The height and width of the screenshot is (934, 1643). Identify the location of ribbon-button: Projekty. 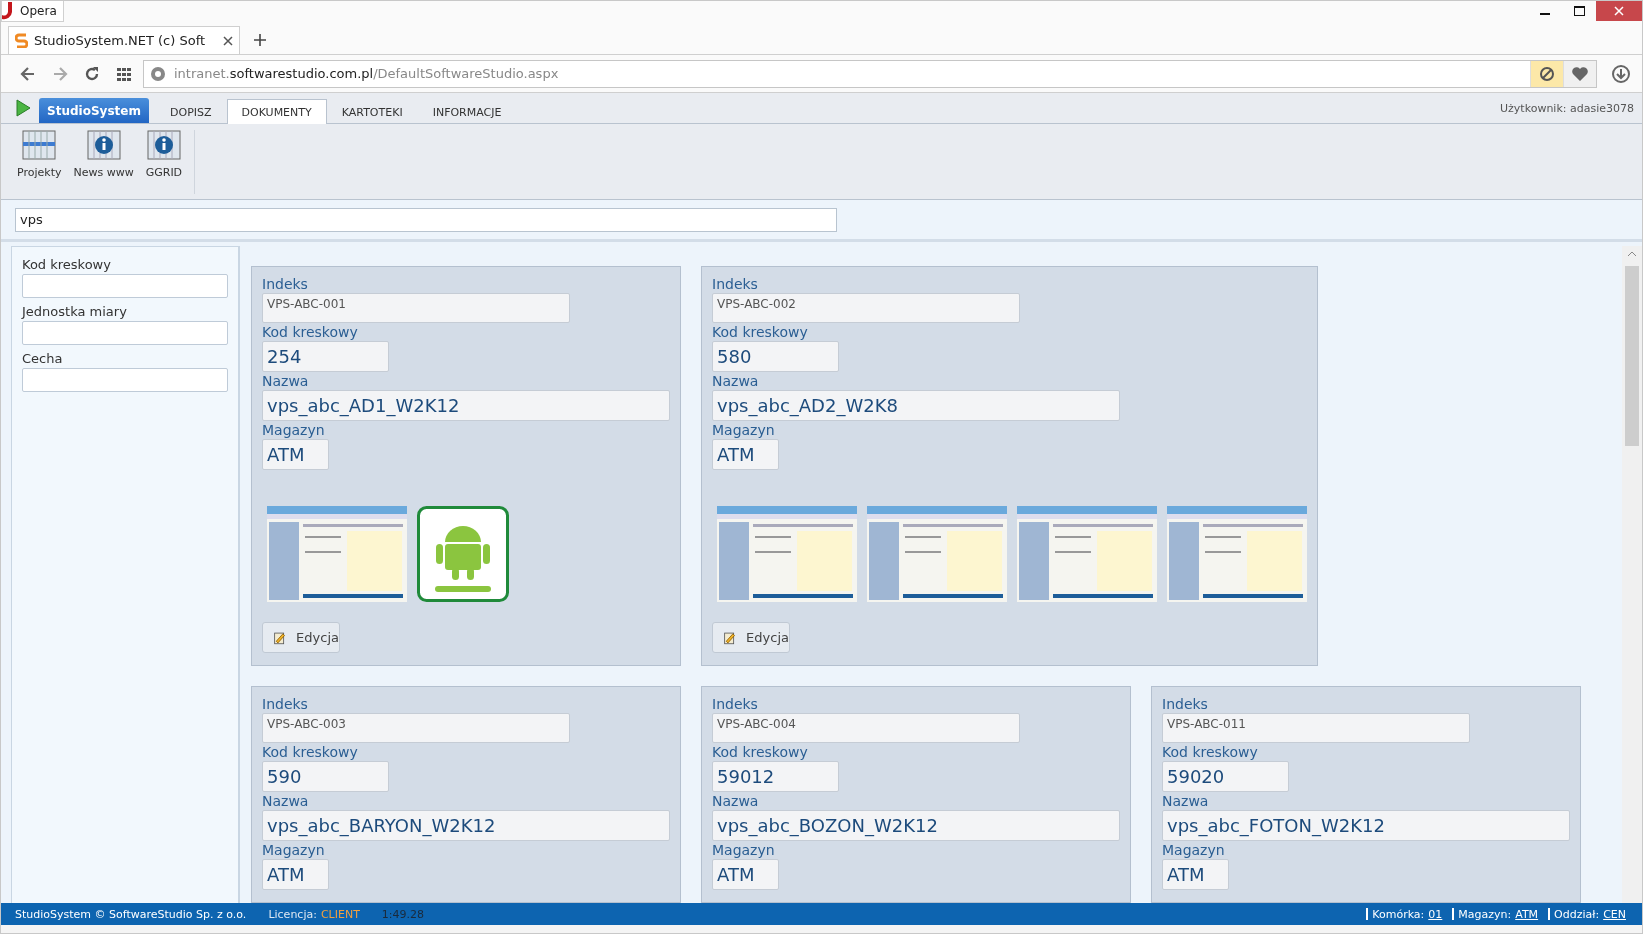
(39, 162).